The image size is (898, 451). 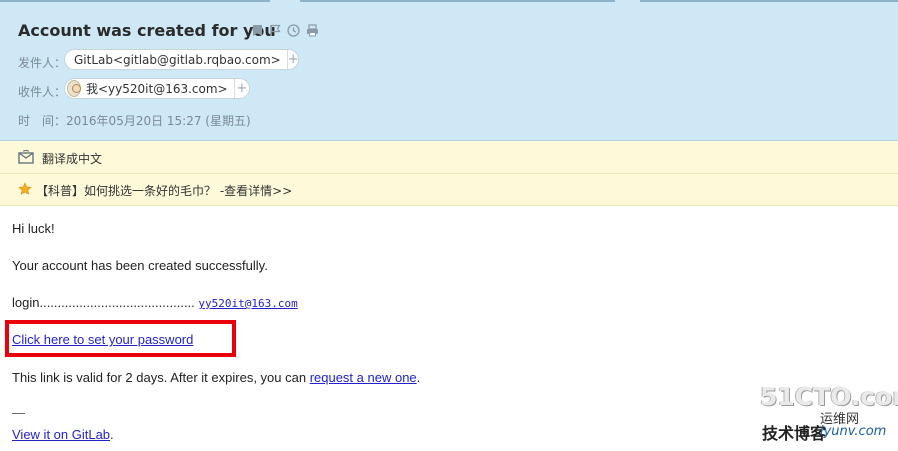 What do you see at coordinates (285, 30) in the screenshot?
I see `subject-actions` at bounding box center [285, 30].